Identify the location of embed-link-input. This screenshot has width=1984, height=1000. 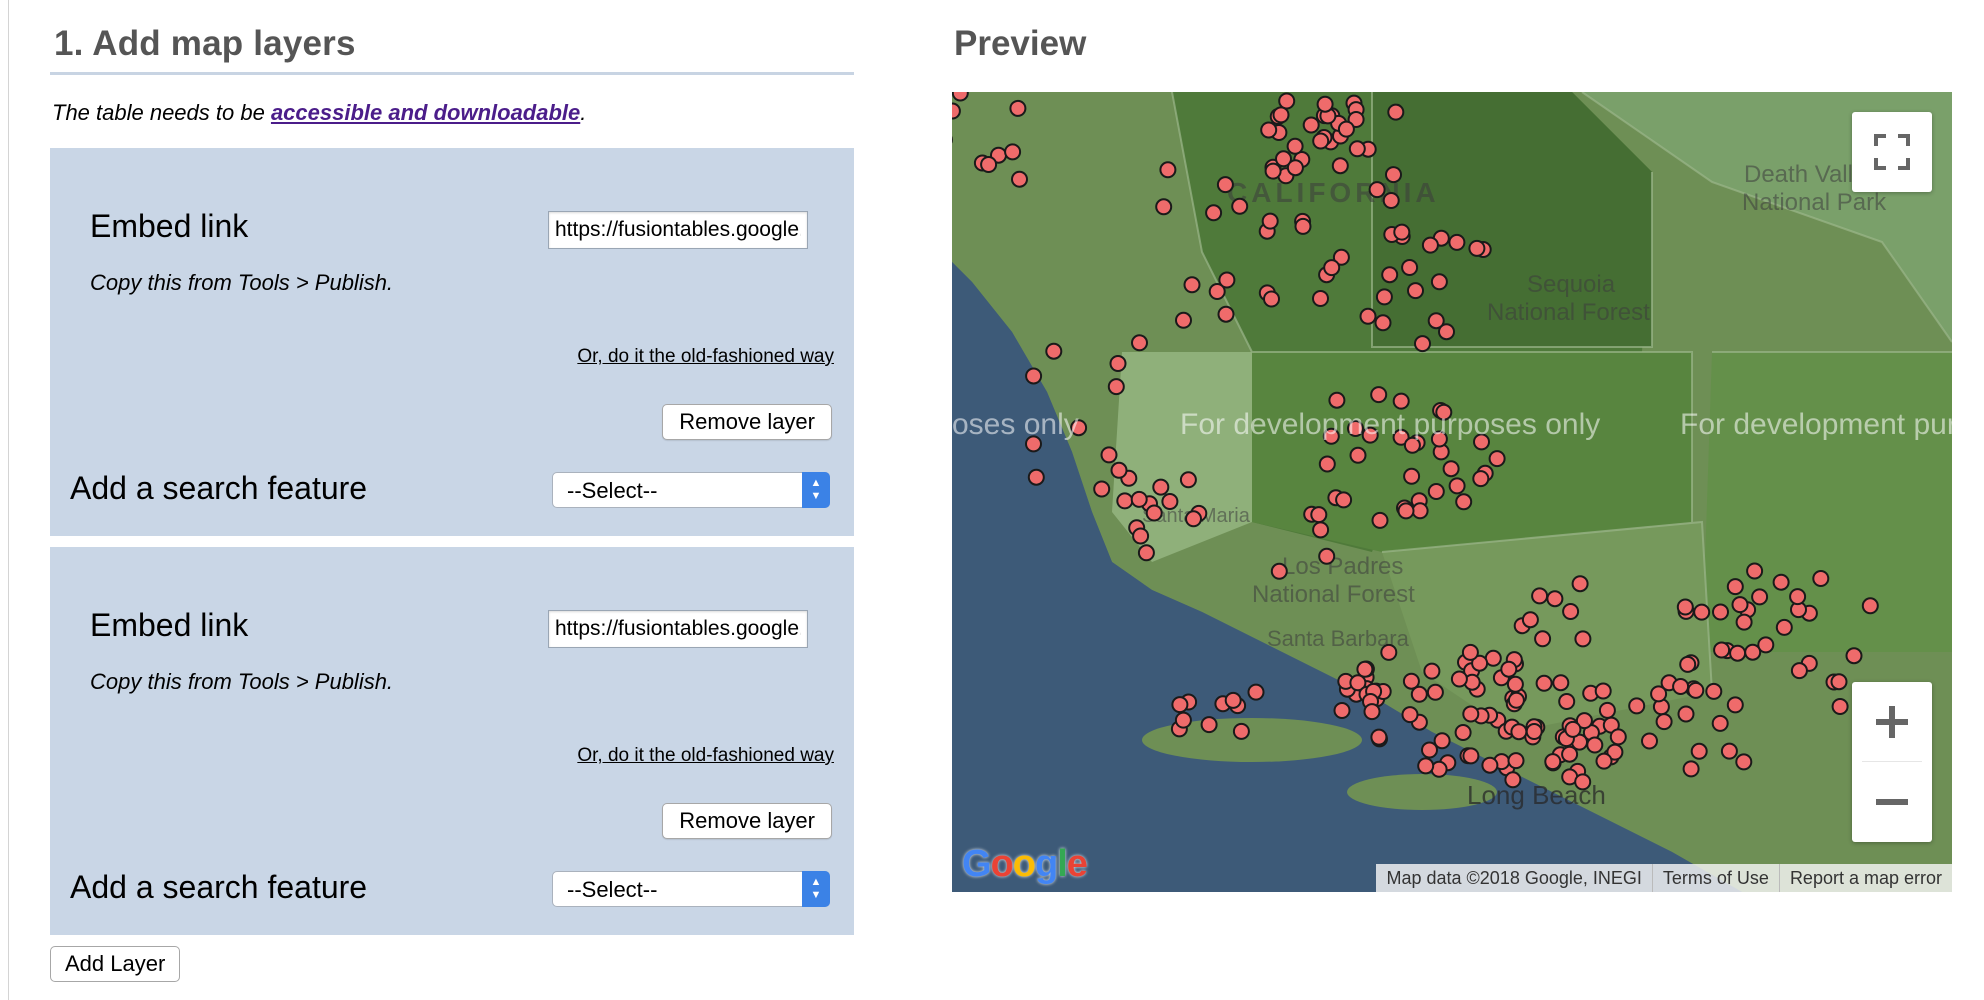
(678, 629).